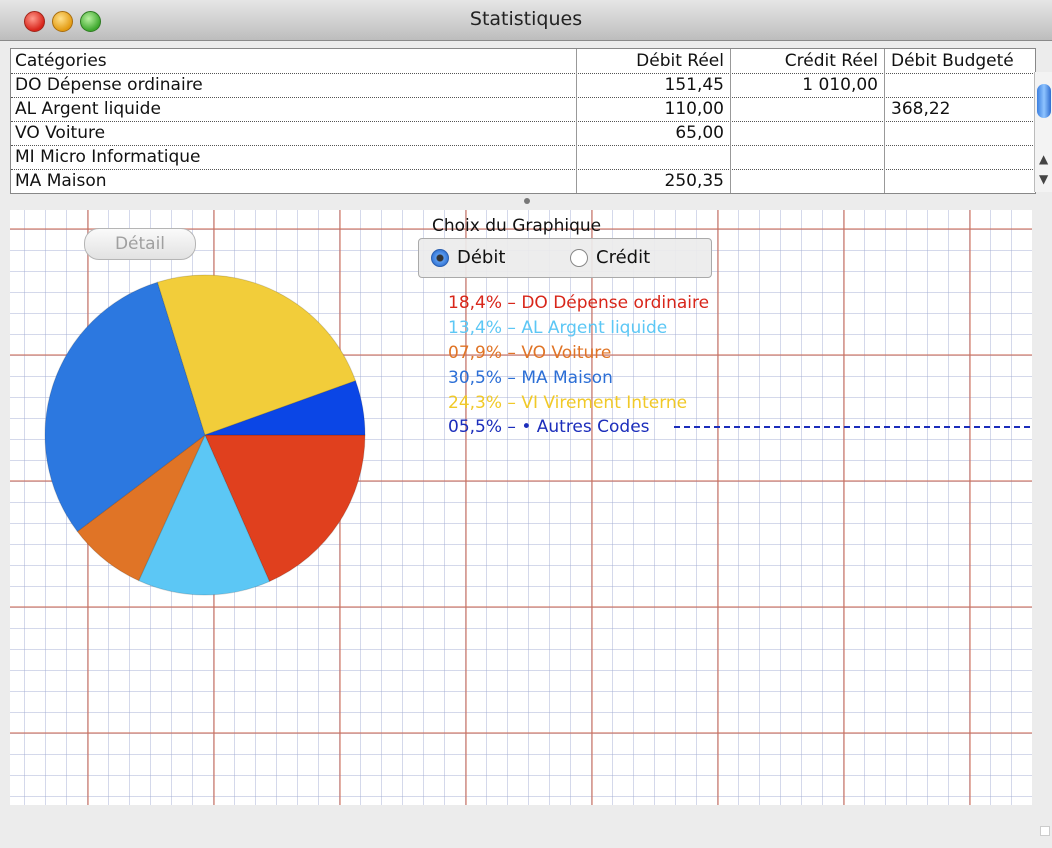  What do you see at coordinates (1044, 101) in the screenshot?
I see `scrollbar-thumb` at bounding box center [1044, 101].